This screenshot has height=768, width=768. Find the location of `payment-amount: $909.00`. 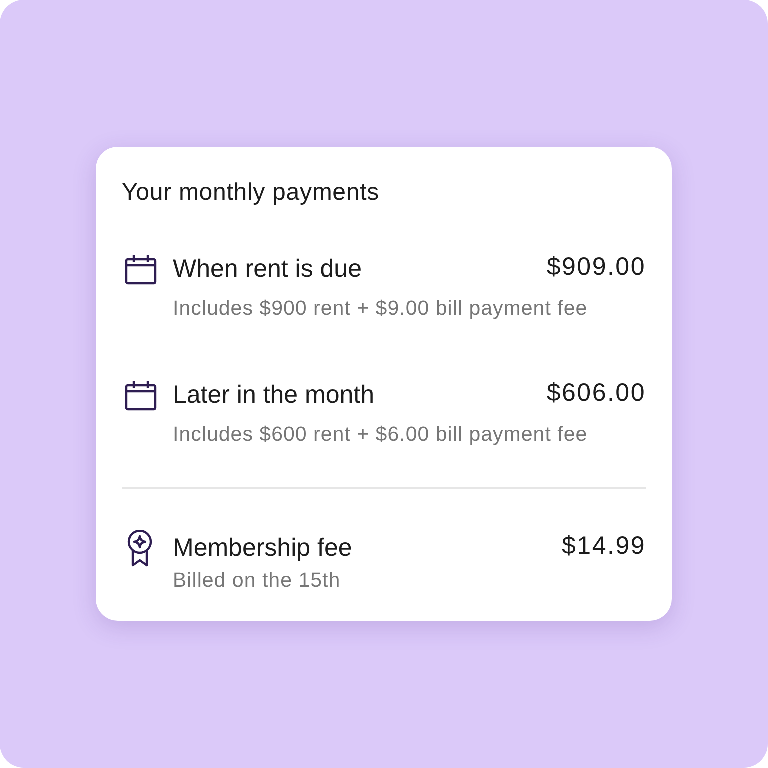

payment-amount: $909.00 is located at coordinates (596, 267).